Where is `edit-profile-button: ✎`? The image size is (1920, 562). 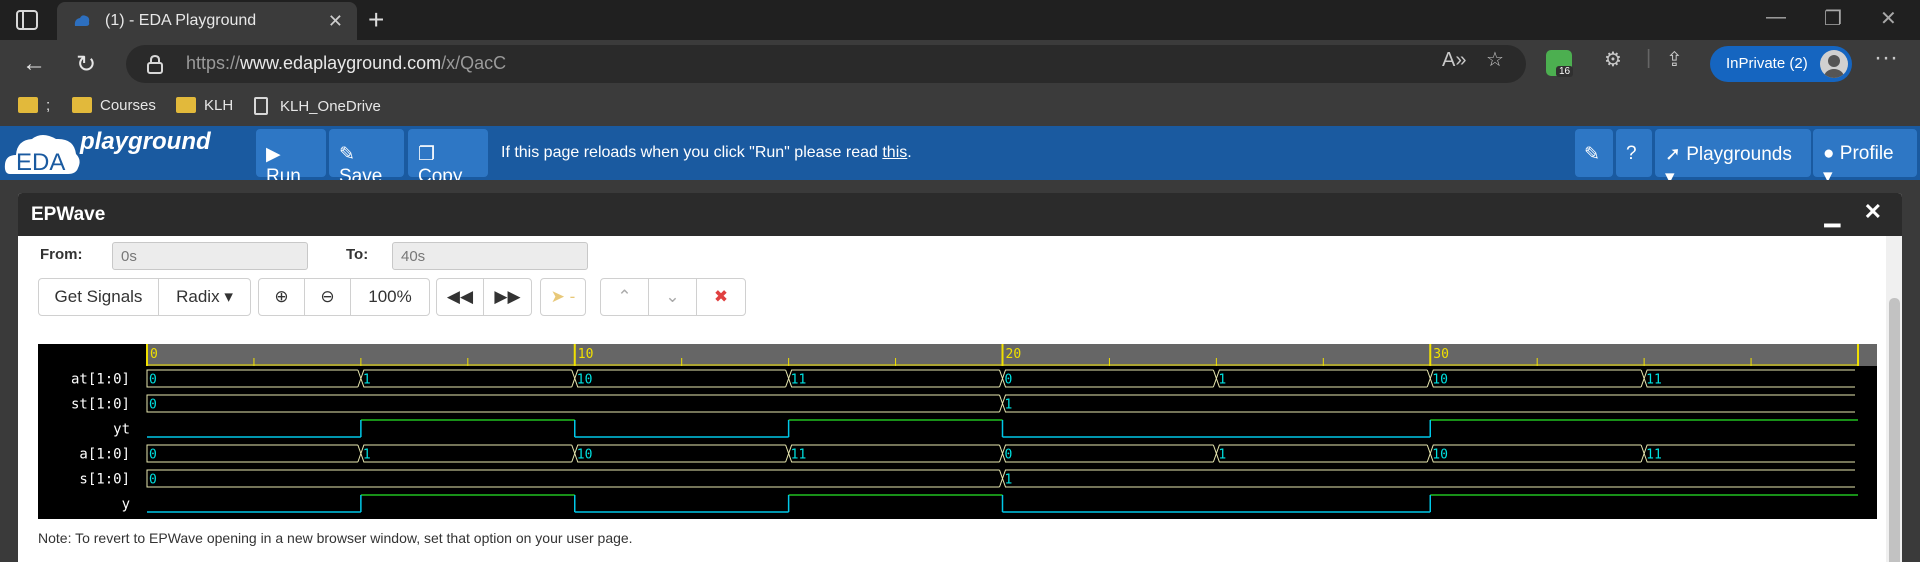 edit-profile-button: ✎ is located at coordinates (1594, 153).